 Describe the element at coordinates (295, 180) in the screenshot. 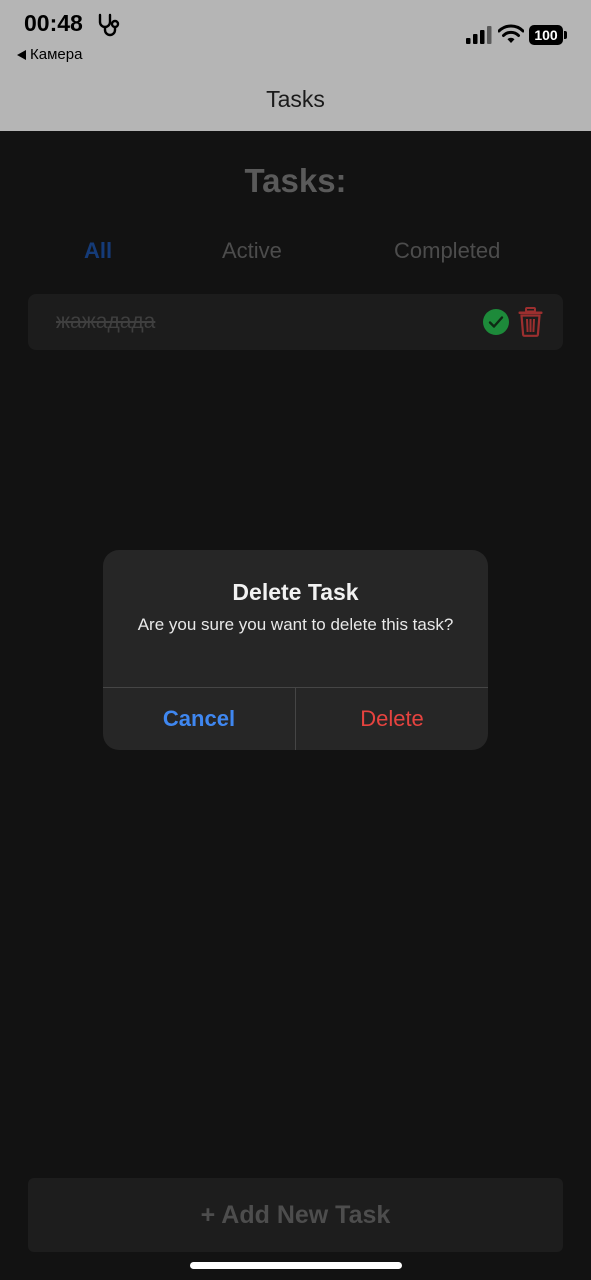

I see `page-heading: Tasks:` at that location.